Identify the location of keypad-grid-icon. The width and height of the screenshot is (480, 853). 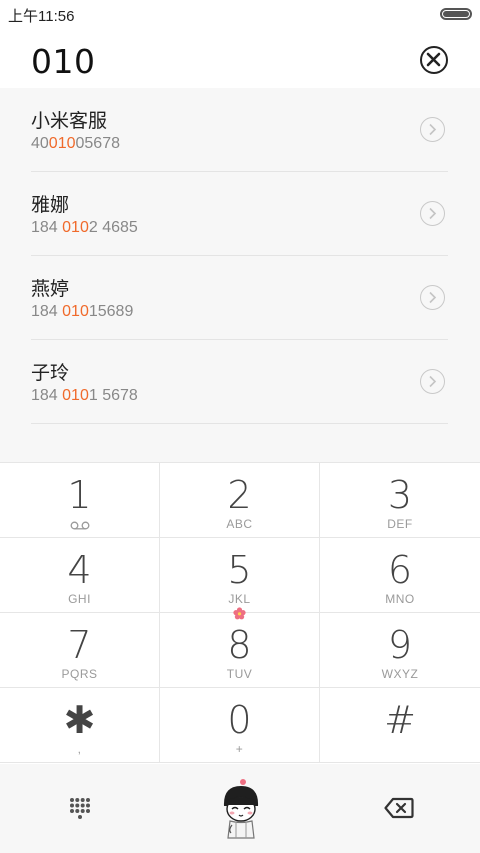
(80, 809).